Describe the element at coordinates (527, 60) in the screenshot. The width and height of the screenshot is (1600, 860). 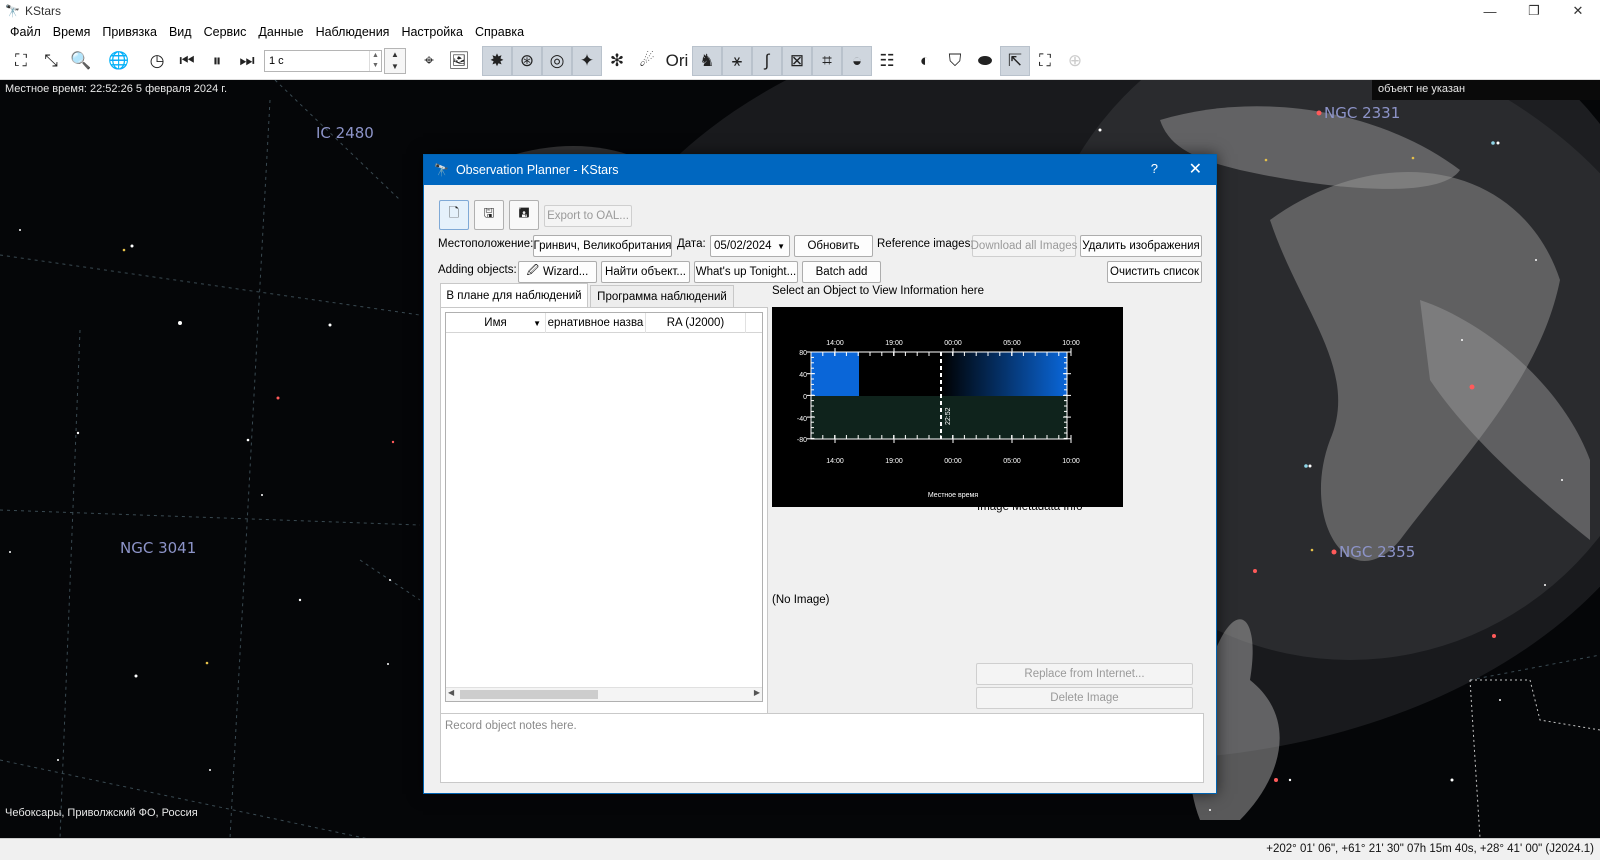
I see `deep-sky-icon: ⊛` at that location.